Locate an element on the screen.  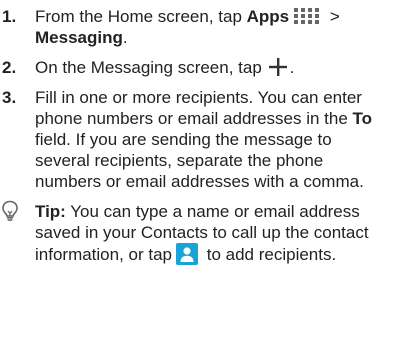
plus-icon is located at coordinates (277, 67).